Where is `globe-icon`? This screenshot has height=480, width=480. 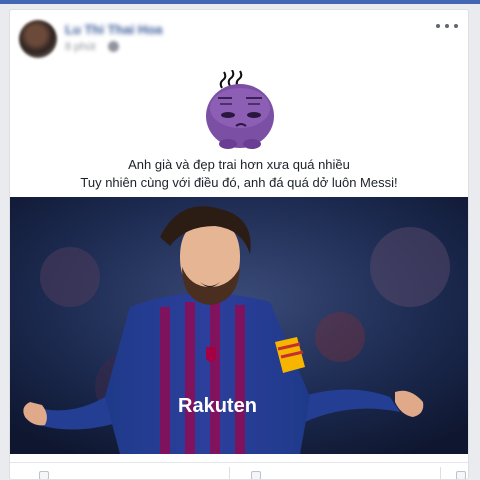 globe-icon is located at coordinates (113, 46).